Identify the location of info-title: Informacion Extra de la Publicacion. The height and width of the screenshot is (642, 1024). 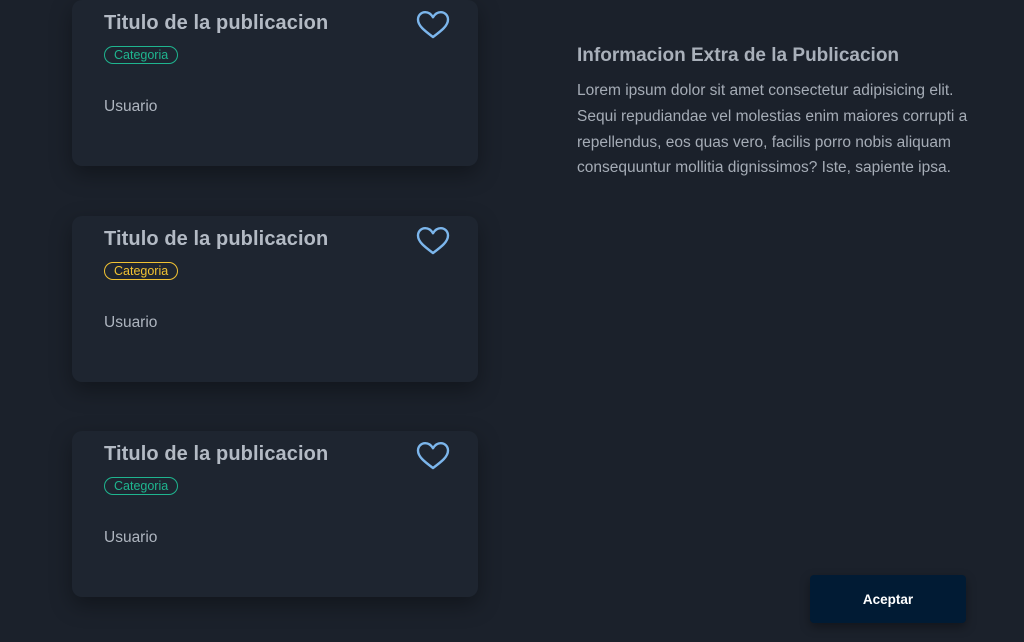
(738, 55).